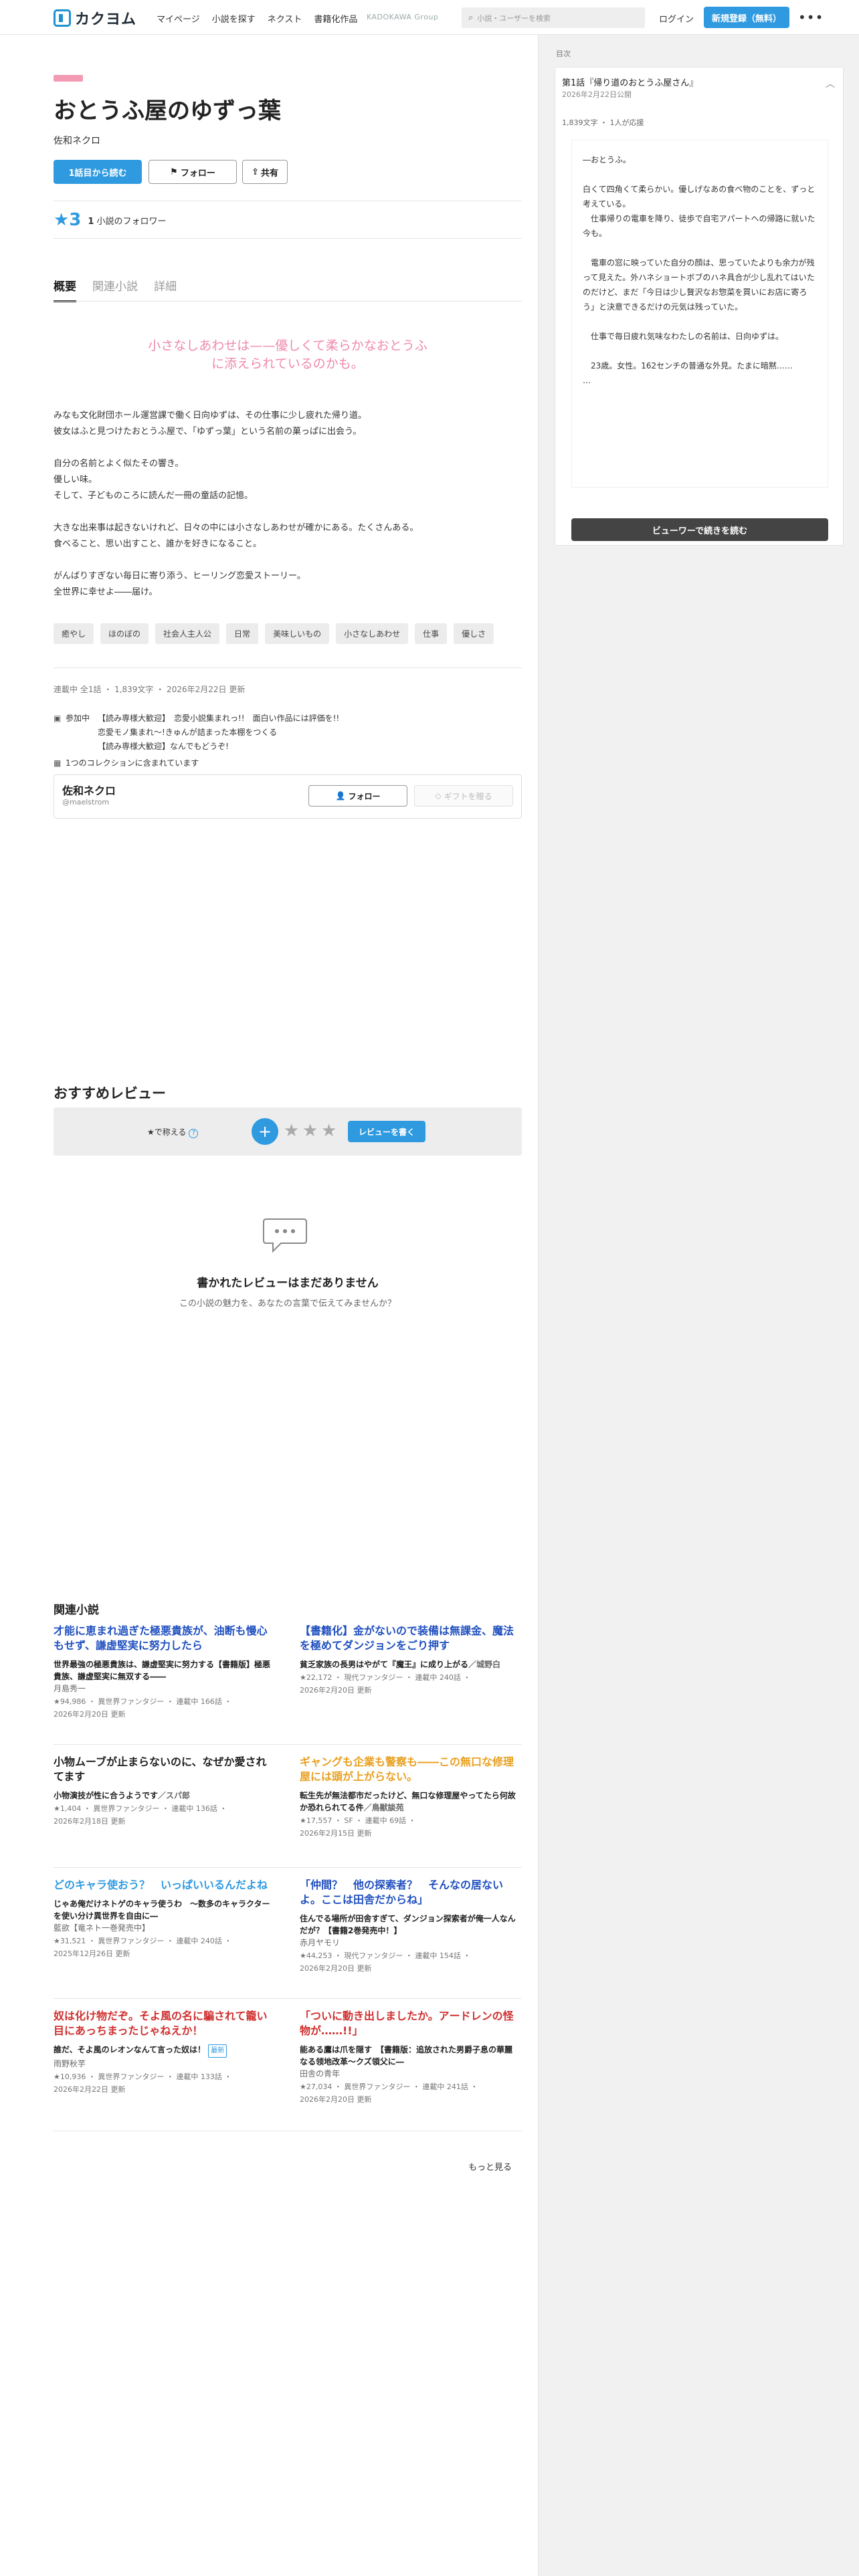 The image size is (859, 2576). What do you see at coordinates (747, 17) in the screenshot?
I see `signup-button: 新規登録（無料）` at bounding box center [747, 17].